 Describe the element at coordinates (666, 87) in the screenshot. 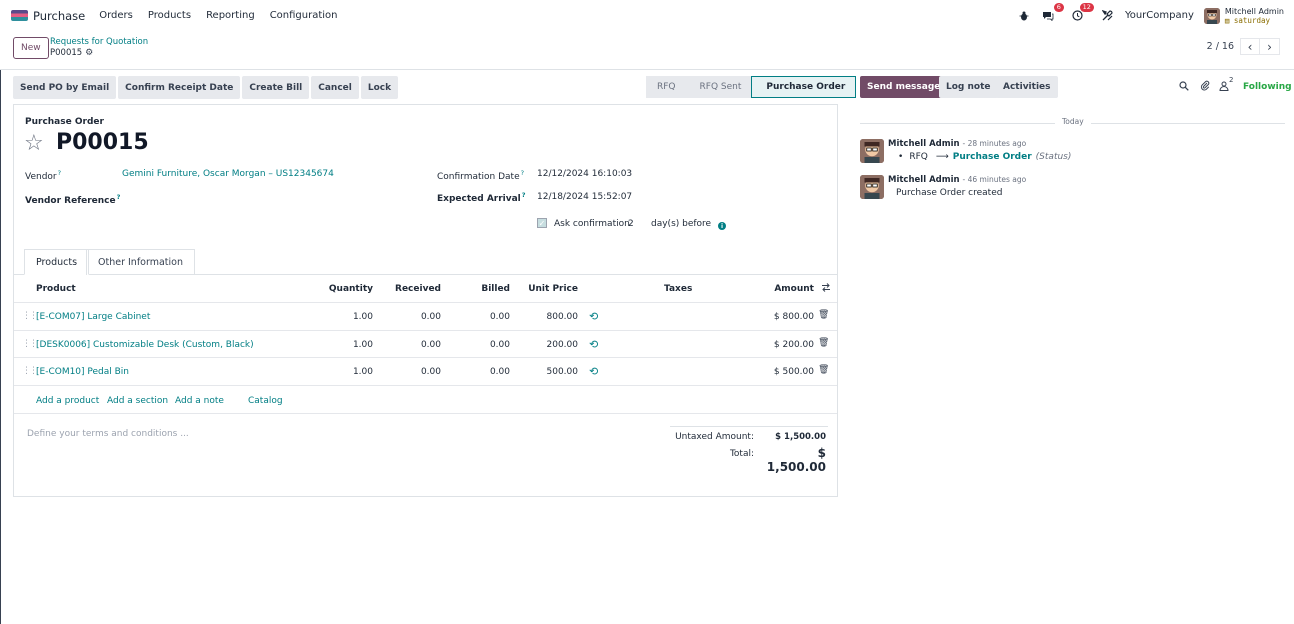

I see `status-rfq: RFQ` at that location.